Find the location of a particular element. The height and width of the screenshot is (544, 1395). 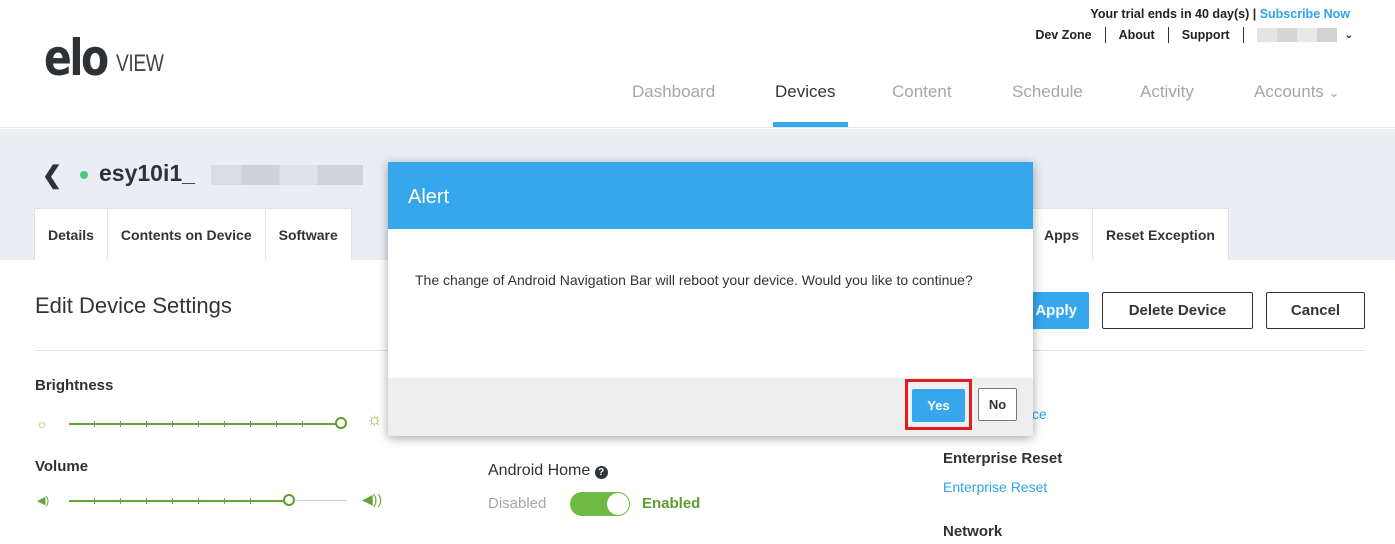

nav-content: Content is located at coordinates (922, 92).